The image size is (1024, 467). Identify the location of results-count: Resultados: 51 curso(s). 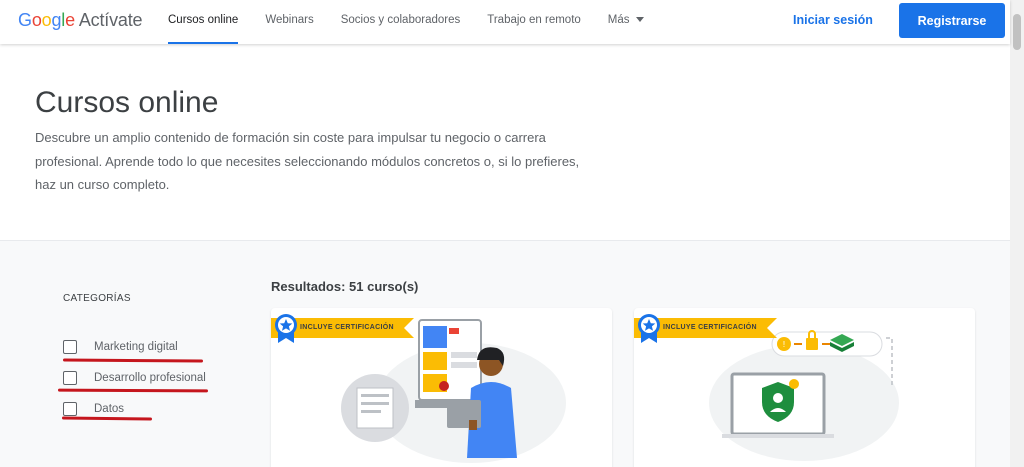
(345, 286).